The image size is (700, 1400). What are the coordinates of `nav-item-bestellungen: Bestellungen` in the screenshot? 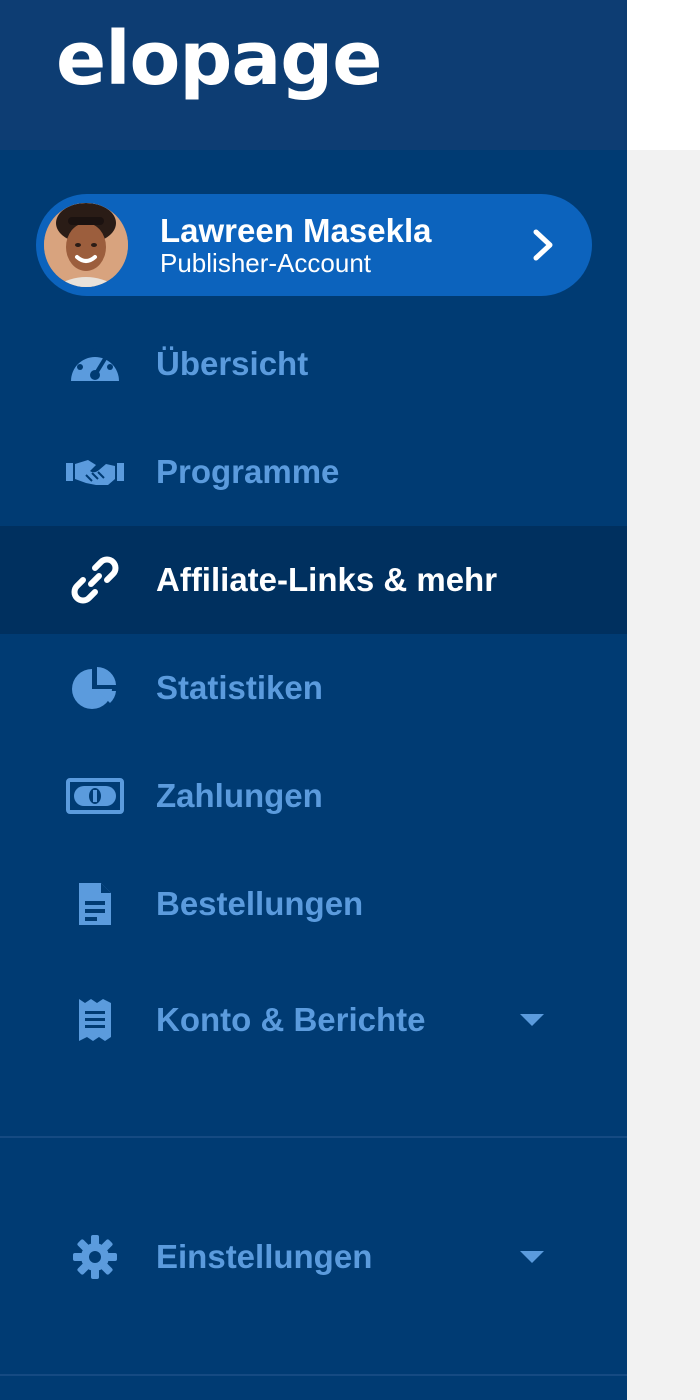 It's located at (313, 904).